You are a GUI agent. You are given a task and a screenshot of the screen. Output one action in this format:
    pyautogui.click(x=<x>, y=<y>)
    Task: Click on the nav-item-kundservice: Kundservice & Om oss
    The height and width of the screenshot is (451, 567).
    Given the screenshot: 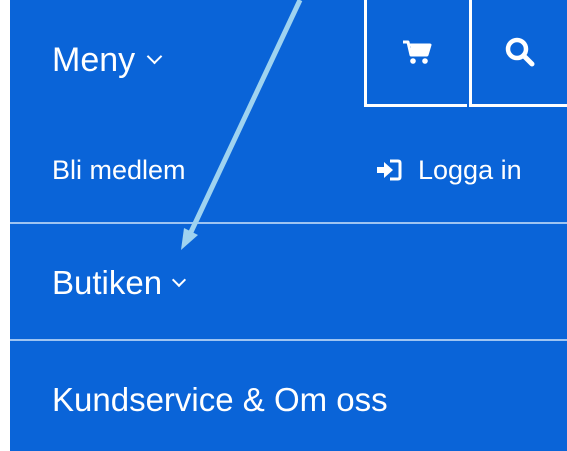 What is the action you would take?
    pyautogui.click(x=220, y=400)
    